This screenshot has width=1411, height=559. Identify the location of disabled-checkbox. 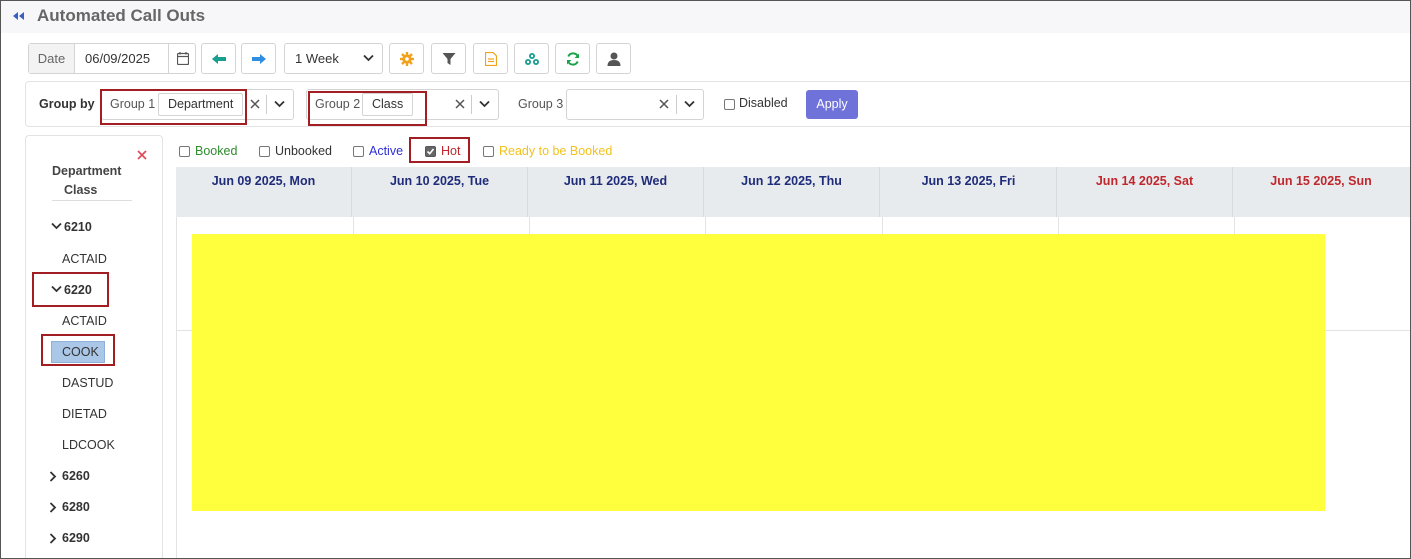
(729, 104).